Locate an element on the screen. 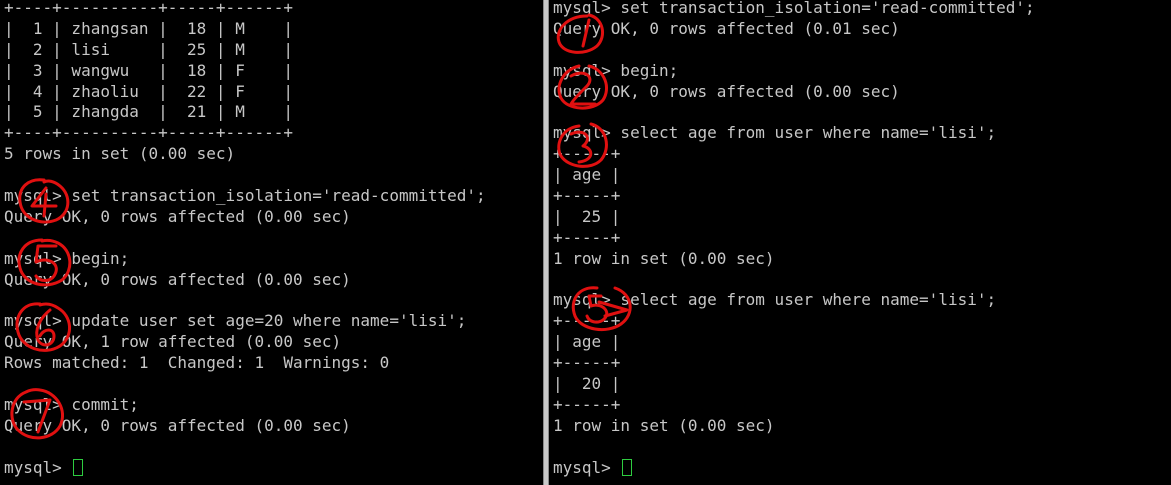  terminal-line: Rows matched: 1 Changed: 1 Warnings: 0 is located at coordinates (197, 363).